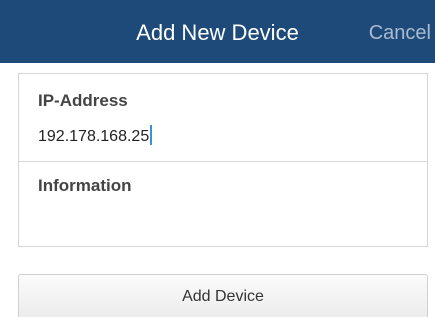  I want to click on ip-address-label: IP-Address, so click(83, 100).